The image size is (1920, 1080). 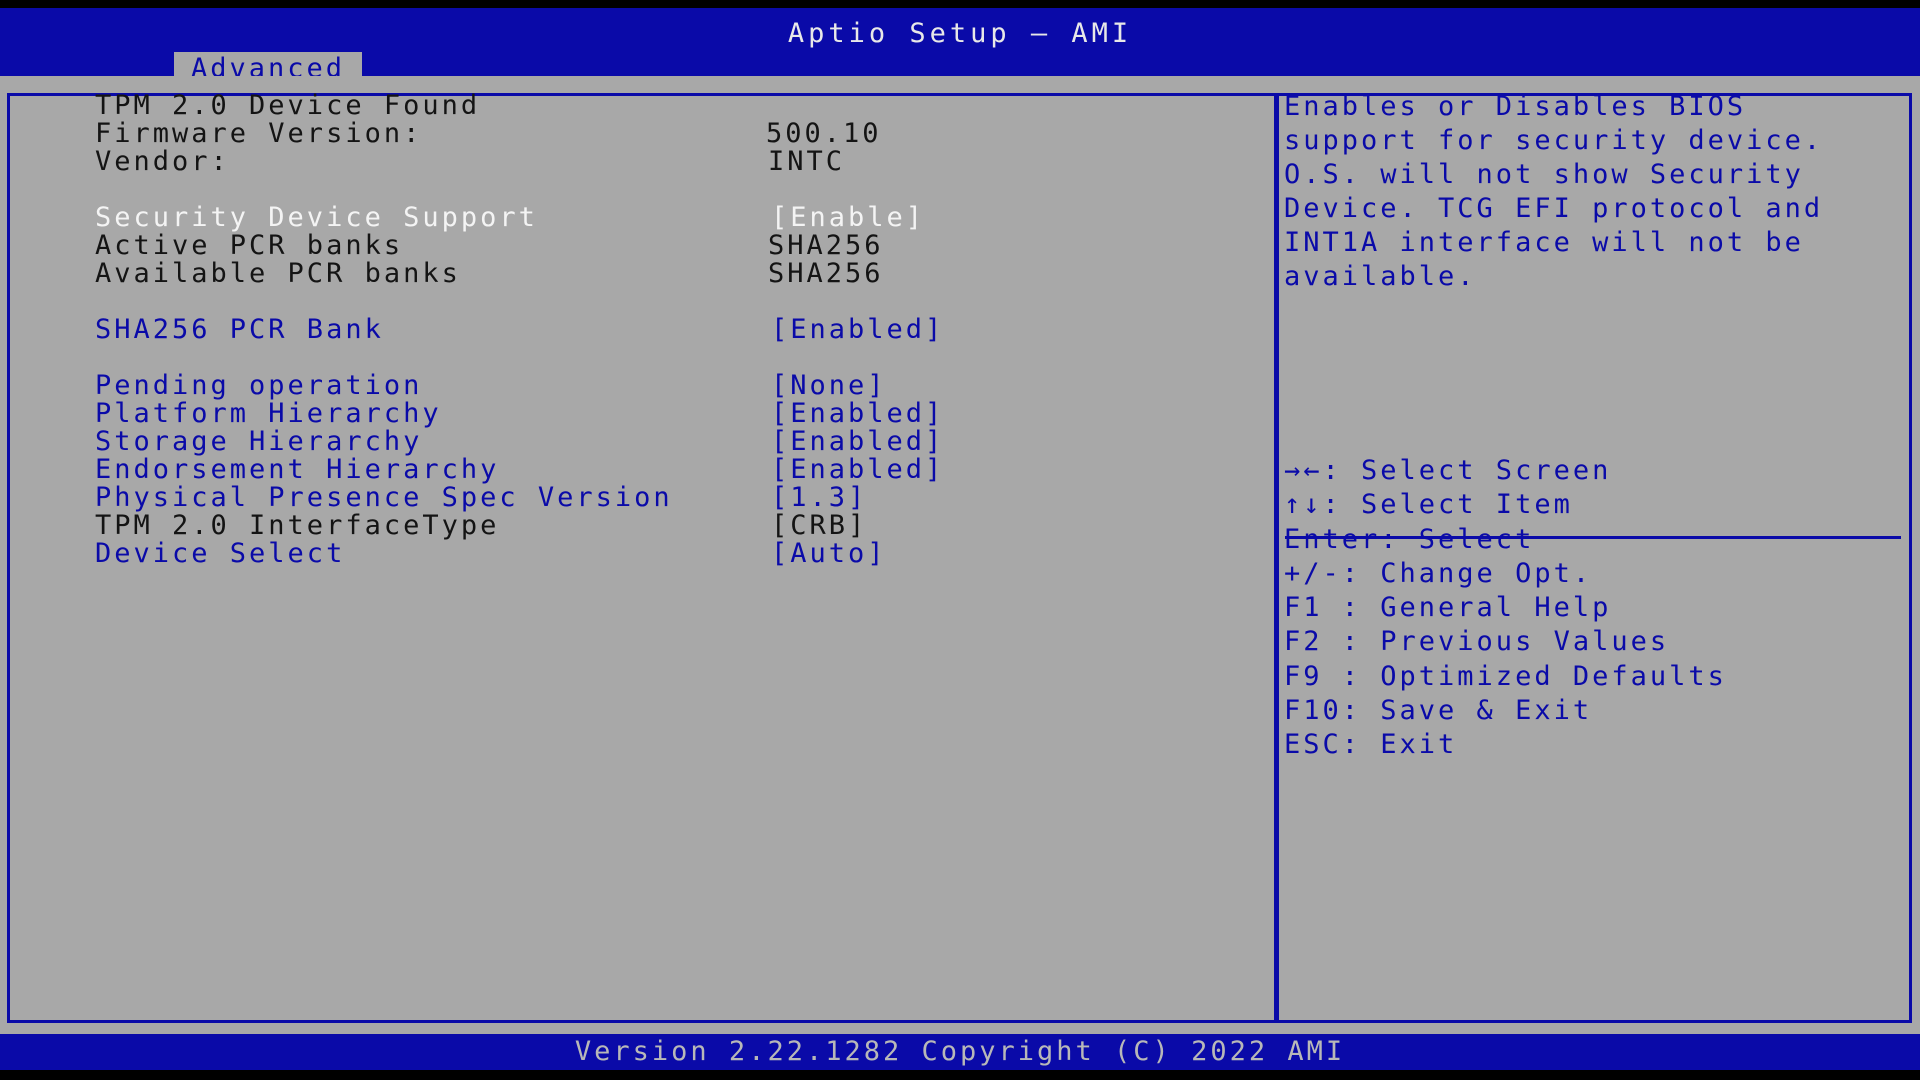 I want to click on app-title: Aptio Setup – AMI, so click(x=960, y=33).